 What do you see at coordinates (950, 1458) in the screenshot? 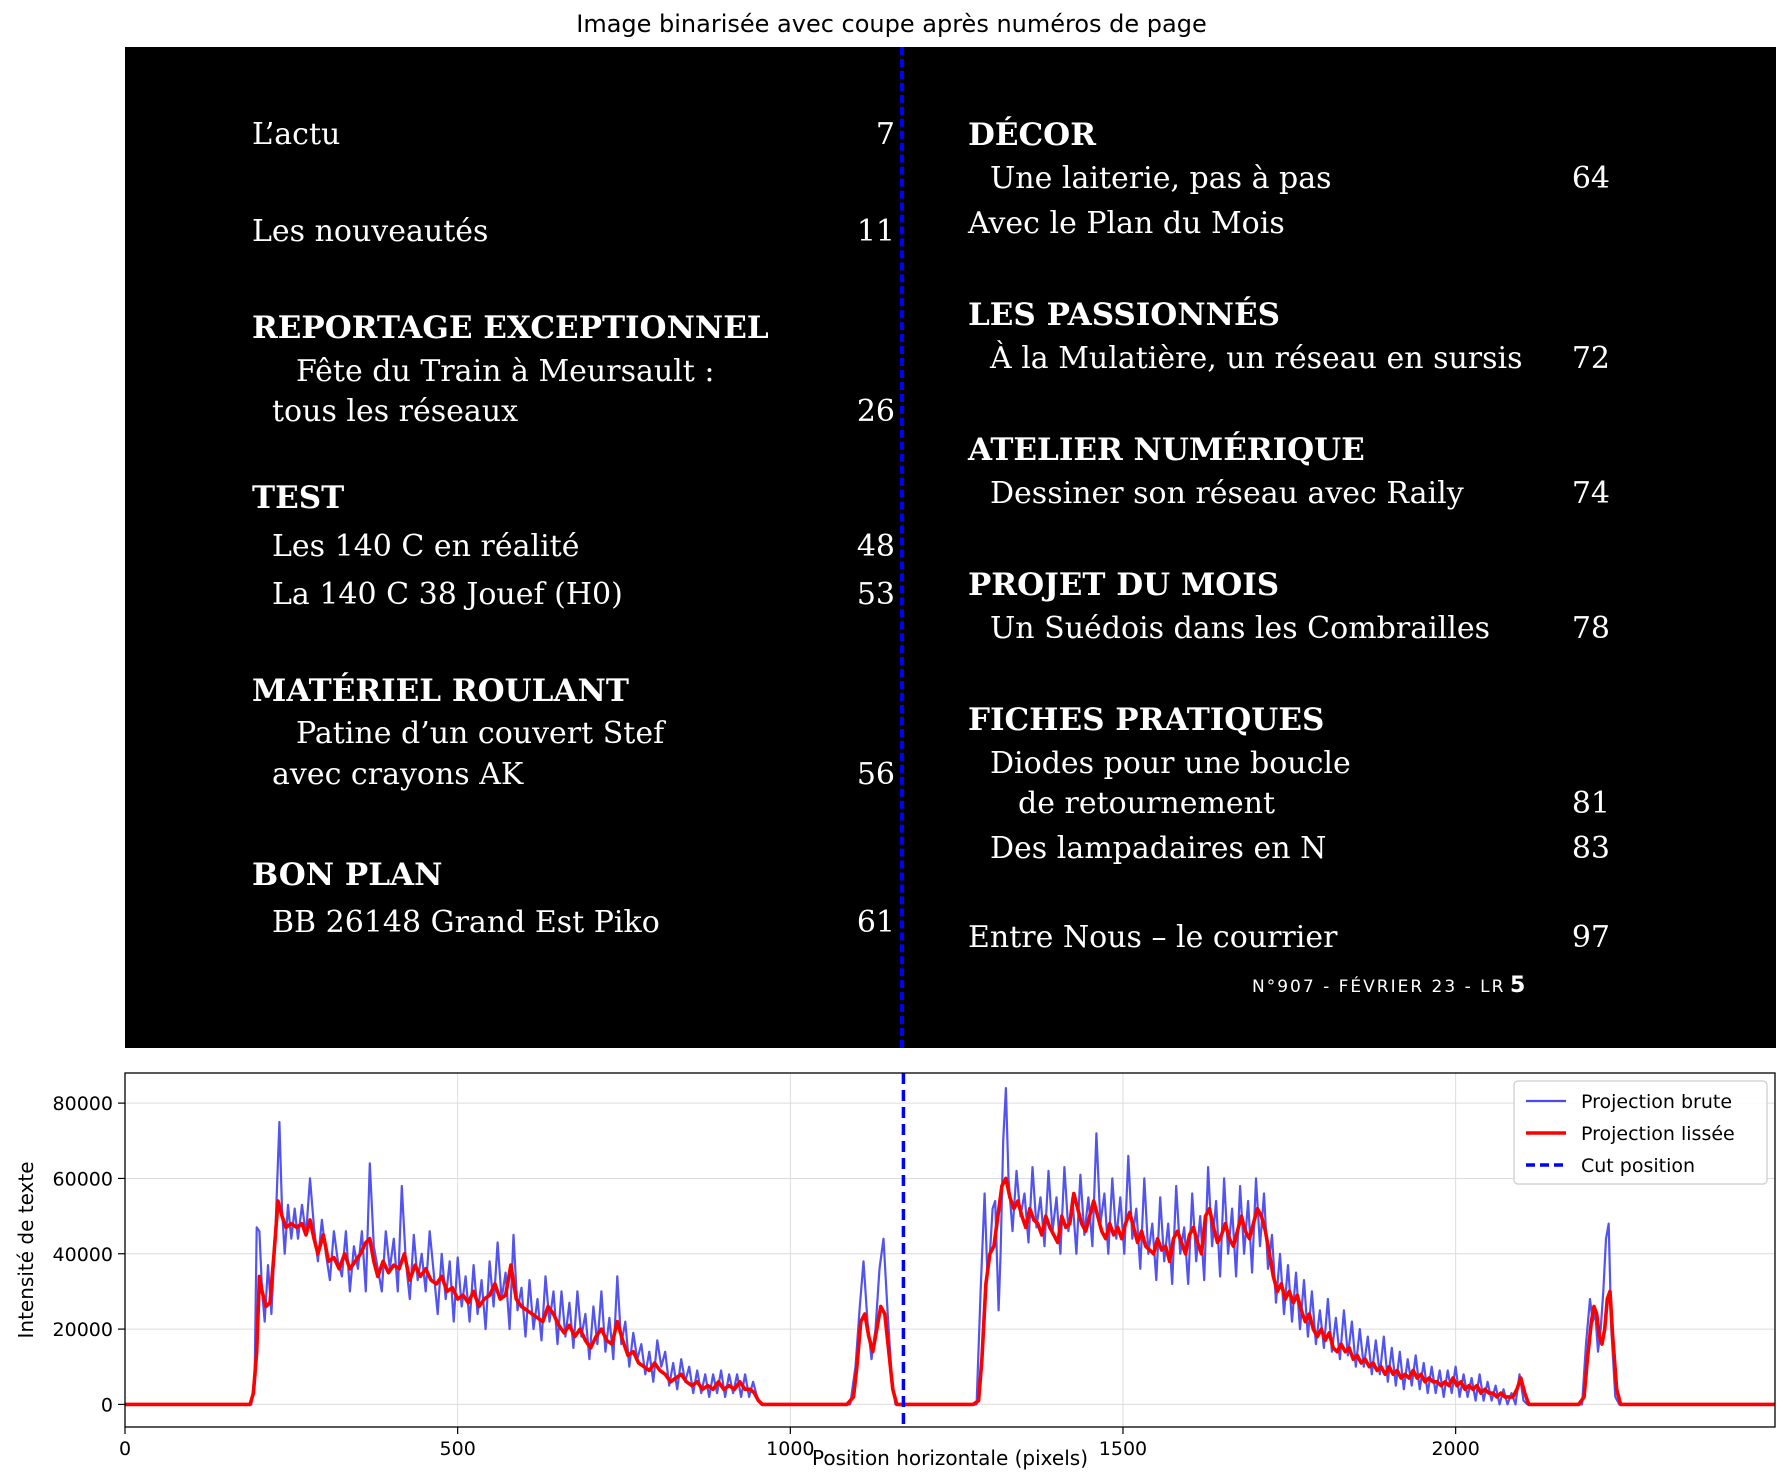
I see `x-axis-label: Position horizontale (pixels)` at bounding box center [950, 1458].